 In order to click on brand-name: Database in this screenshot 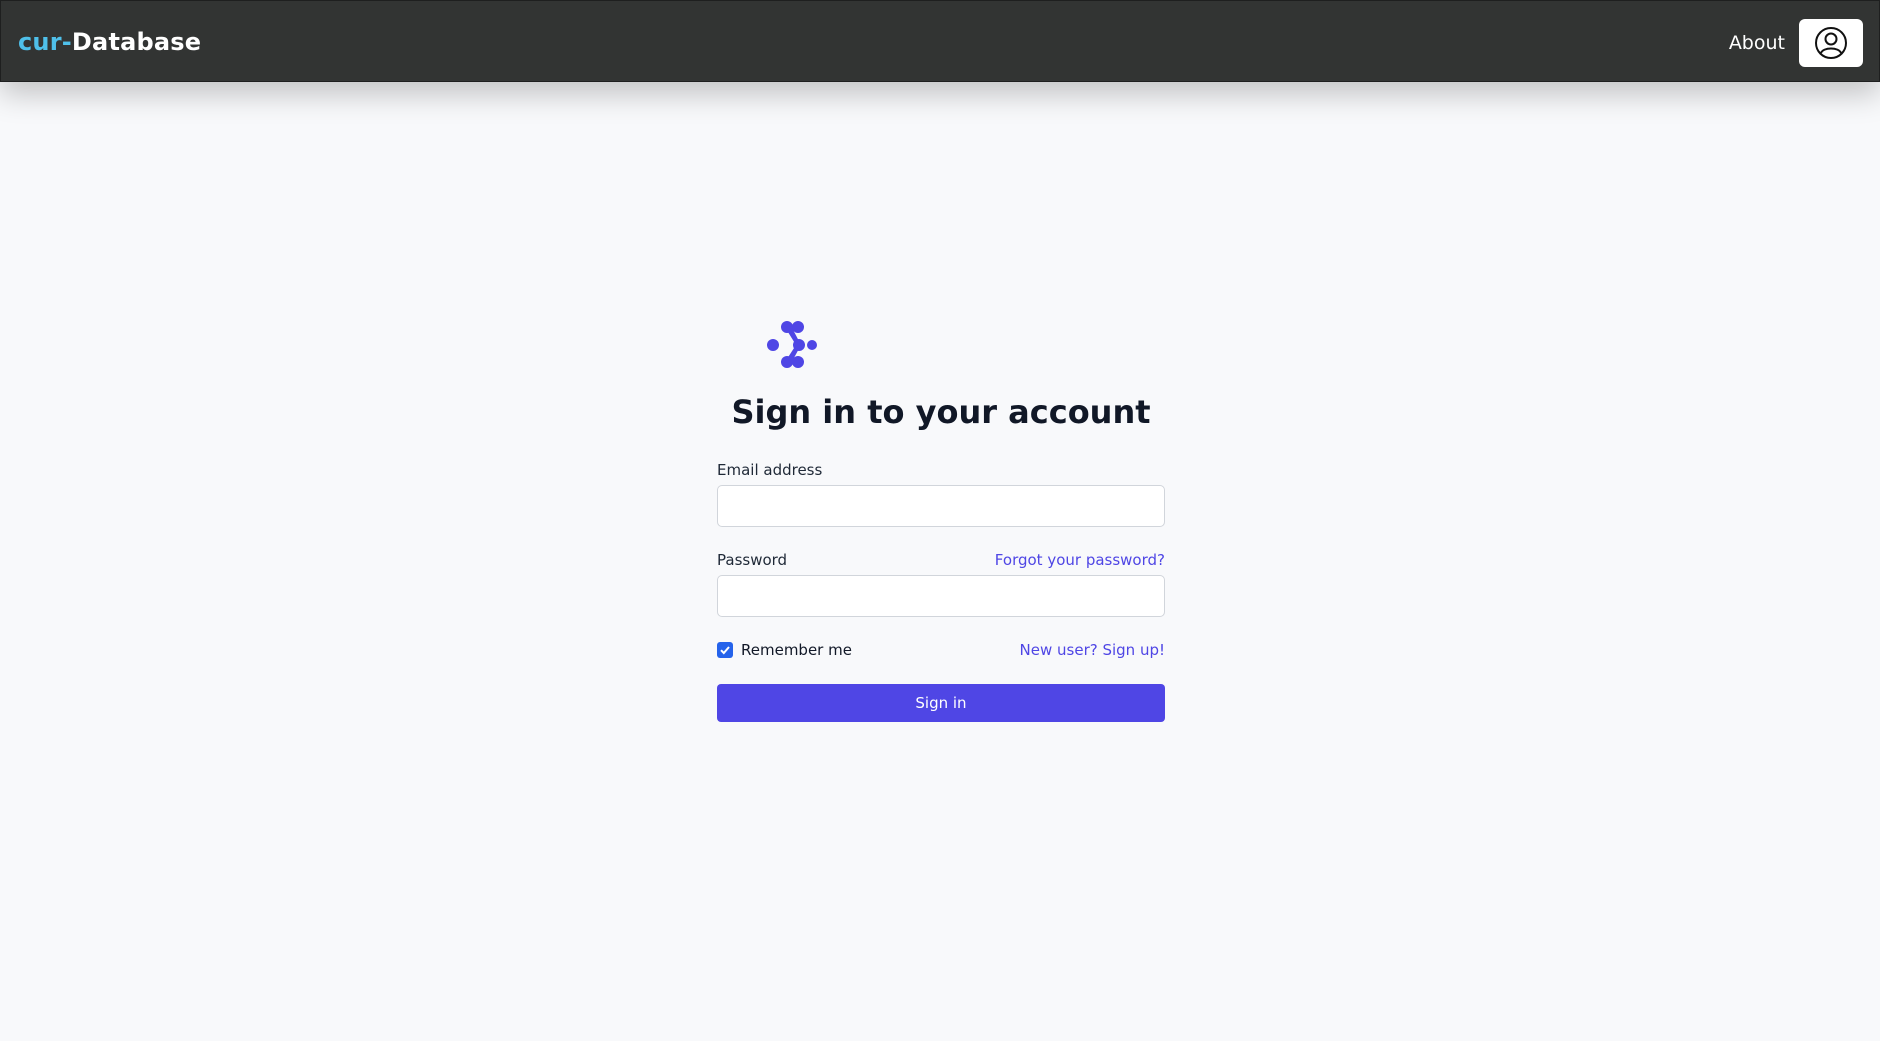, I will do `click(136, 42)`.